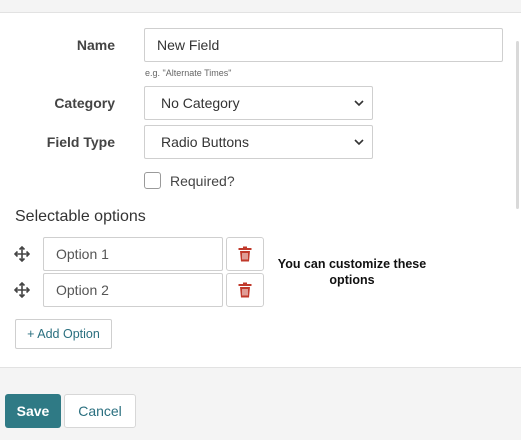 The image size is (521, 440). Describe the element at coordinates (33, 411) in the screenshot. I see `save-button: Save` at that location.